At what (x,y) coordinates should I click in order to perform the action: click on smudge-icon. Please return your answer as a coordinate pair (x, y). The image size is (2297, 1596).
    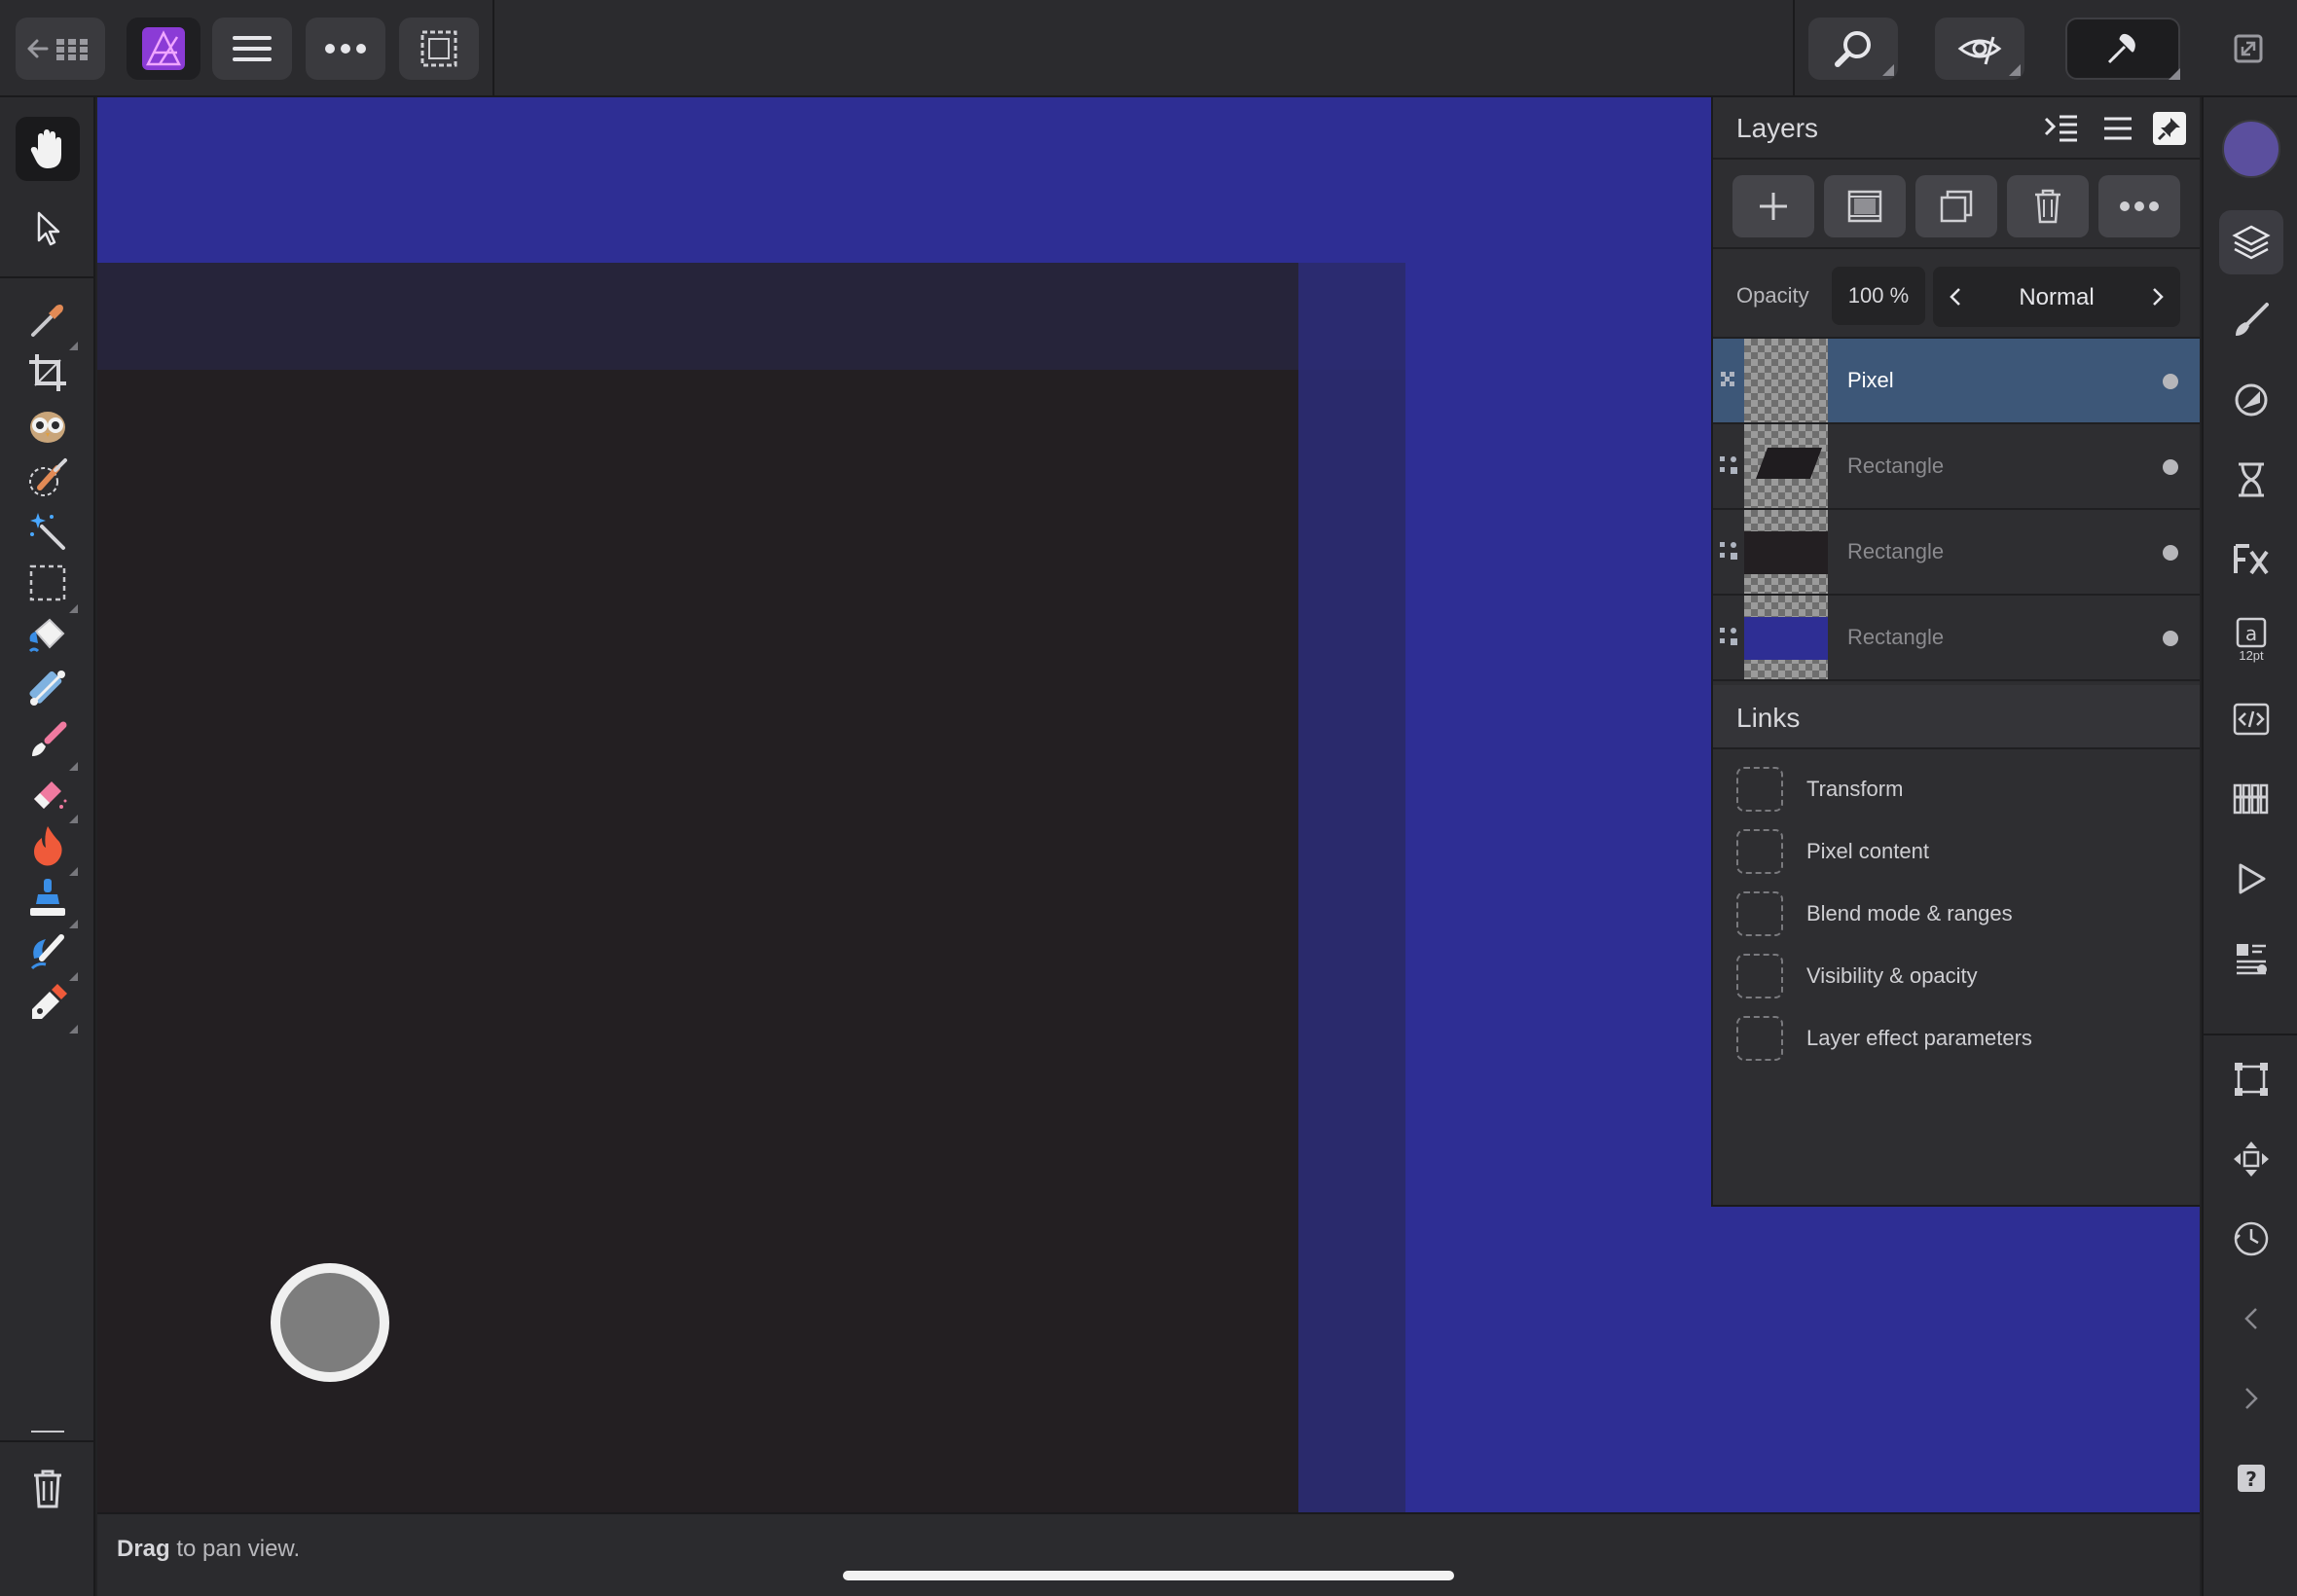
    Looking at the image, I should click on (47, 952).